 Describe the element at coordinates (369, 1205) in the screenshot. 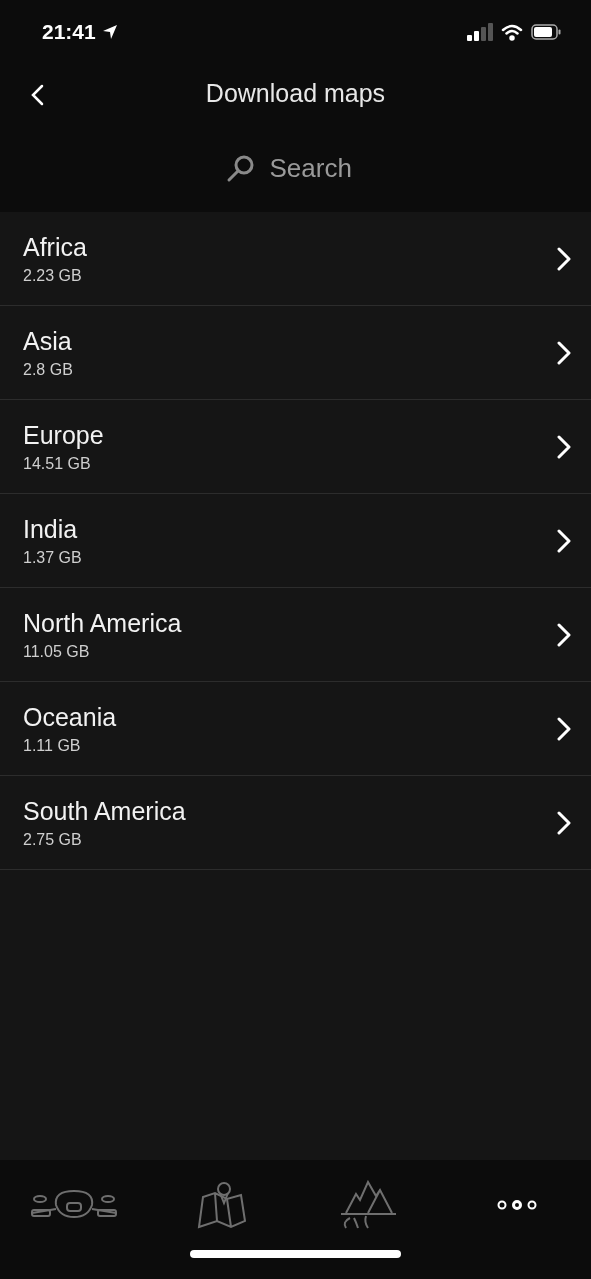

I see `mountains-icon` at that location.